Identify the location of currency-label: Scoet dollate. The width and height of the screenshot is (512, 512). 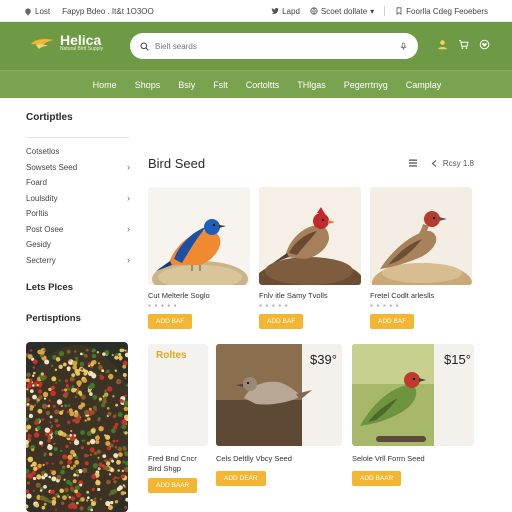
(344, 11).